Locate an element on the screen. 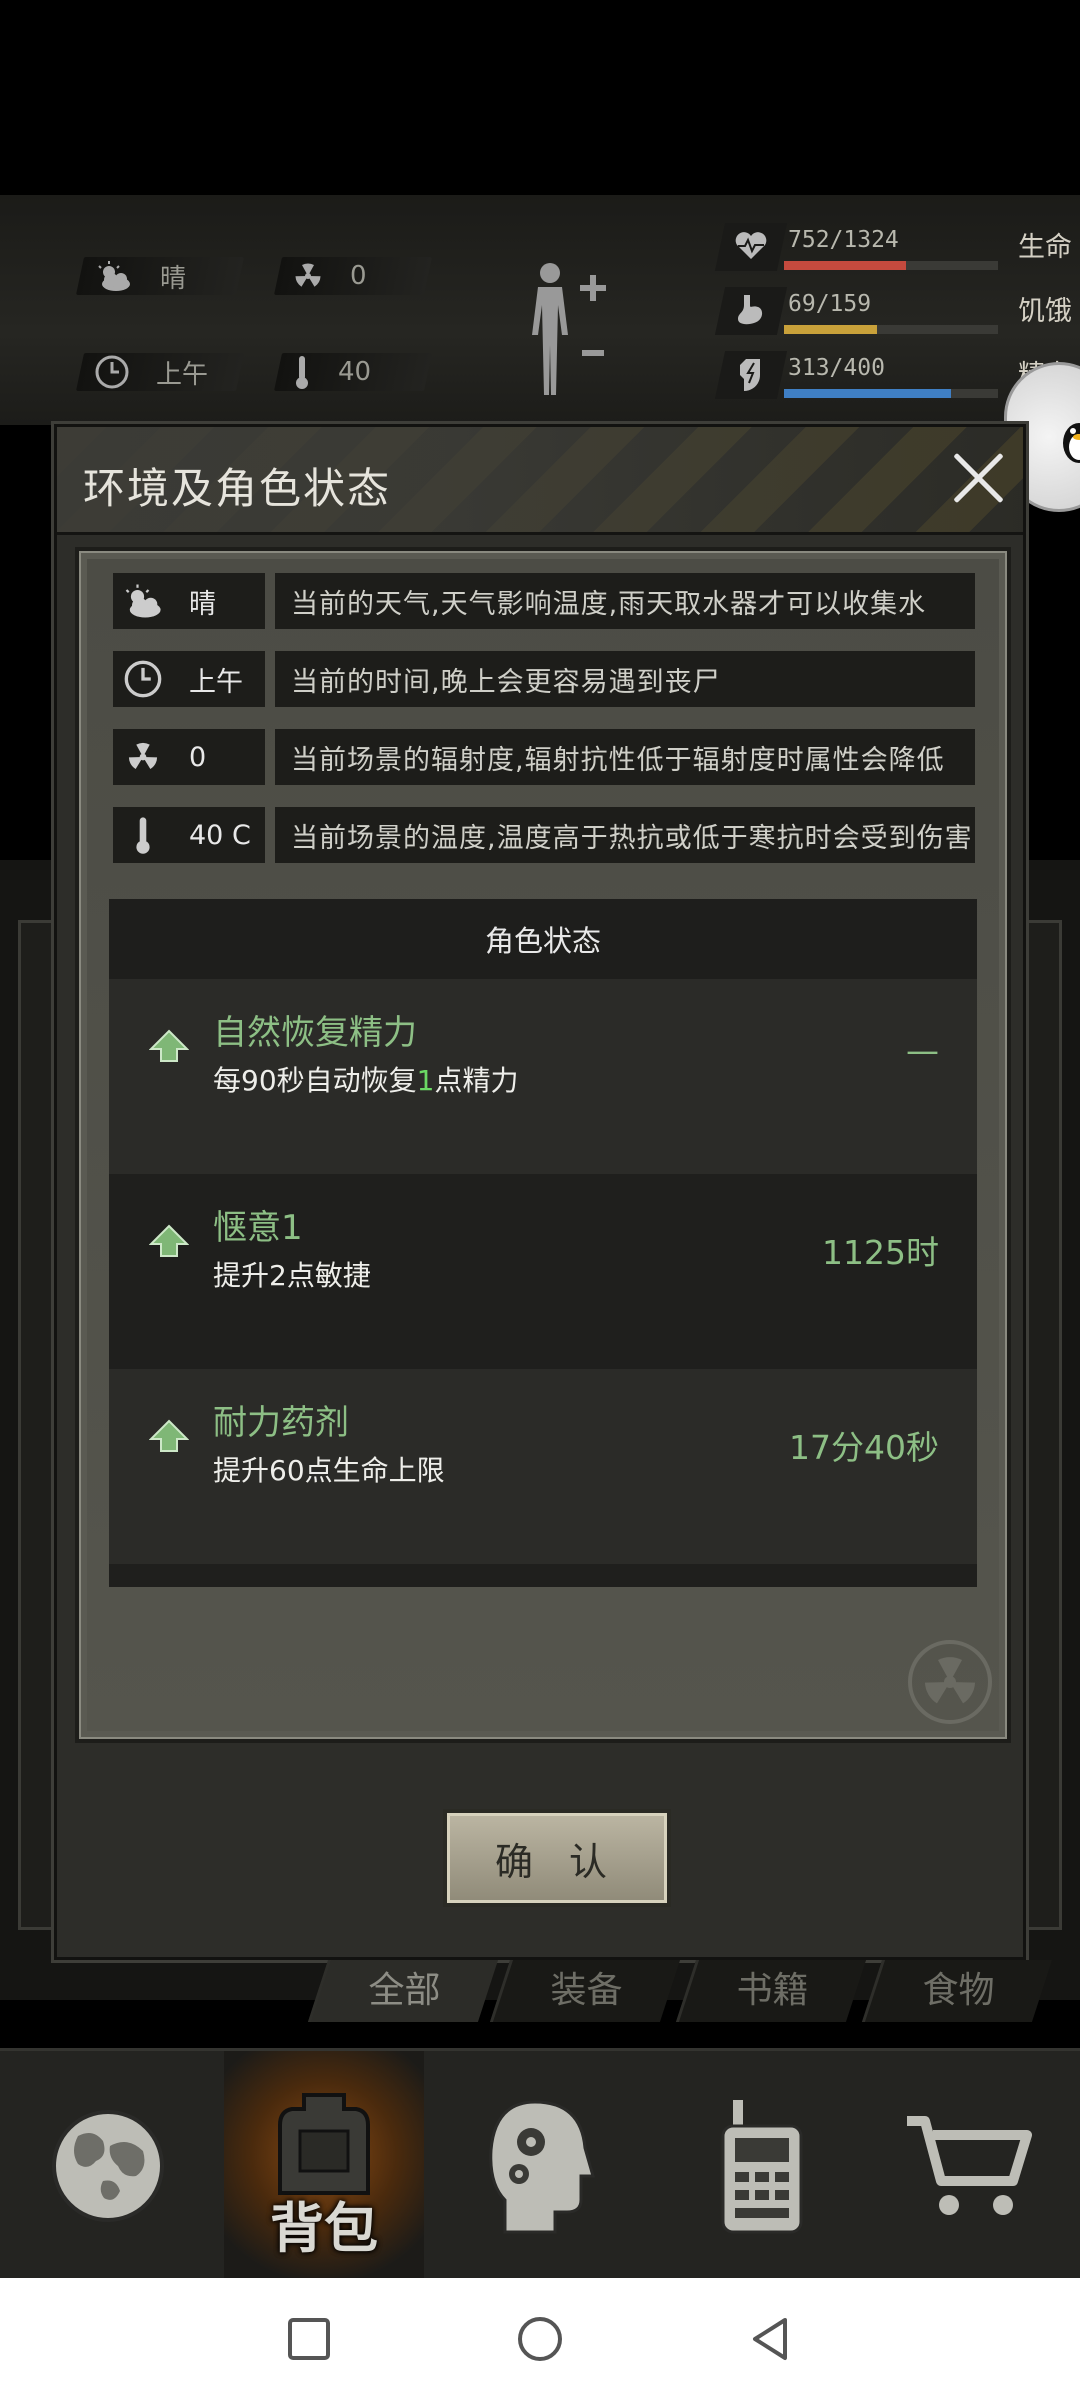 This screenshot has height=2400, width=1080. system-navigation-bar is located at coordinates (540, 2339).